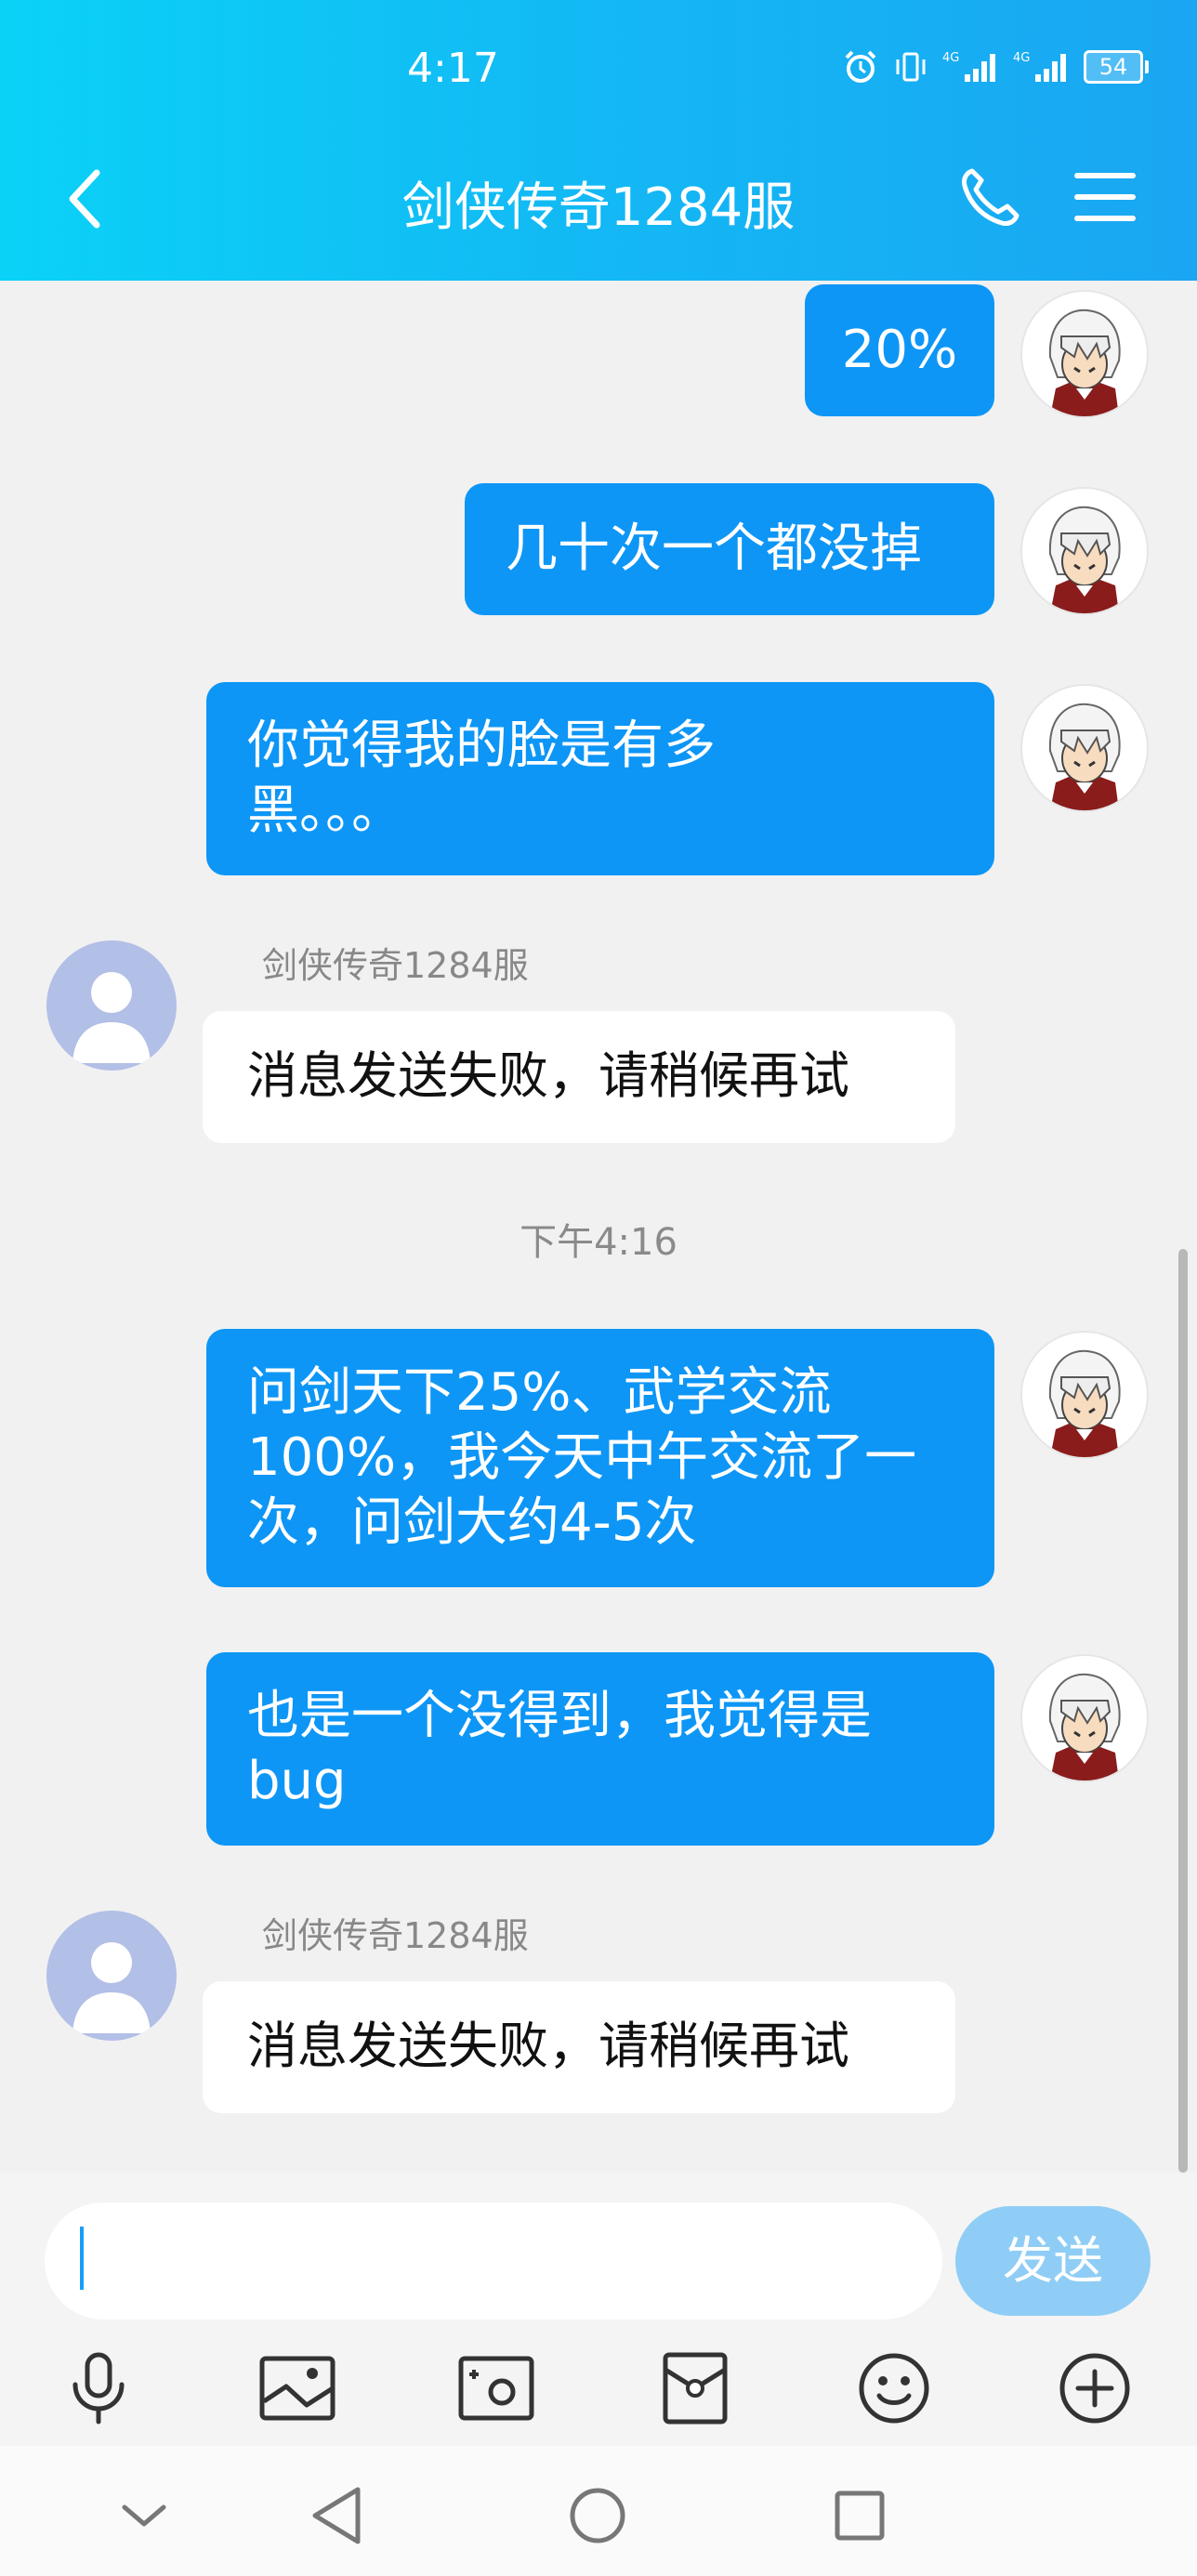 The image size is (1197, 2576). I want to click on message-text: 20%, so click(899, 350).